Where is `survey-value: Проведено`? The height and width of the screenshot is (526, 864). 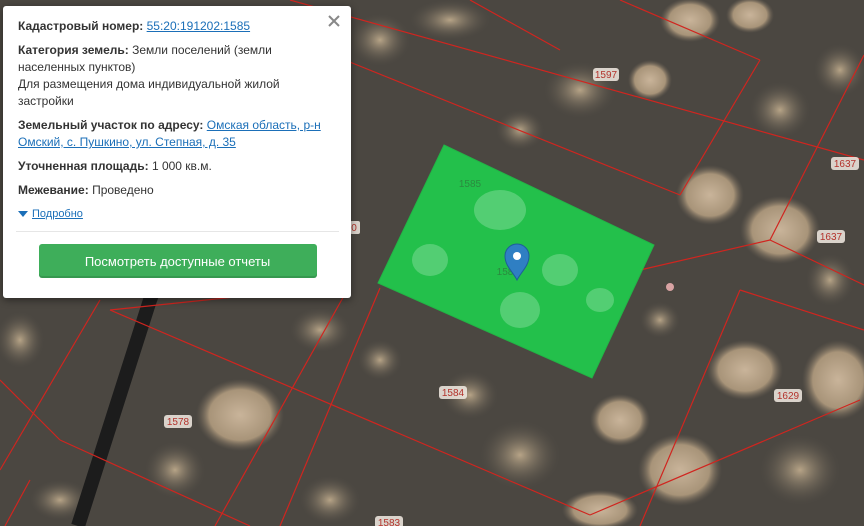
survey-value: Проведено is located at coordinates (123, 190).